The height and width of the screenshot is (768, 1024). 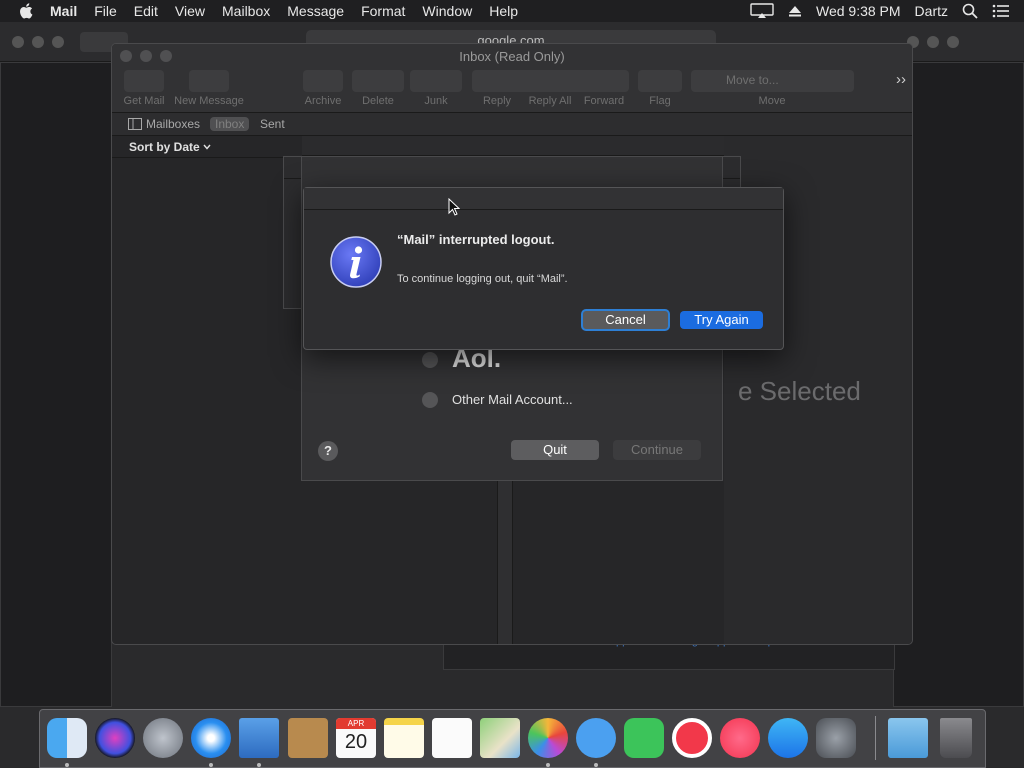 I want to click on messages-icon, so click(x=596, y=738).